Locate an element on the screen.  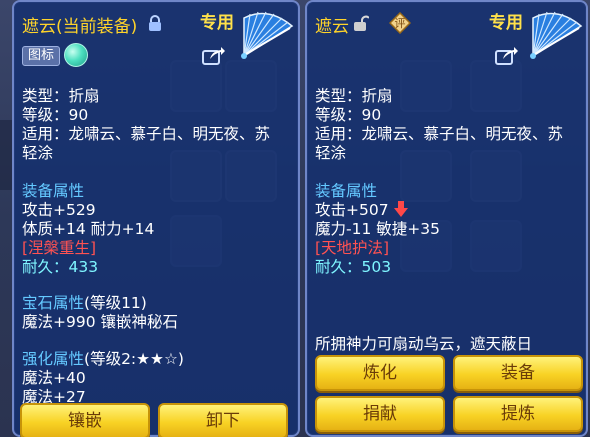
extract-button: 提炼 is located at coordinates (518, 414).